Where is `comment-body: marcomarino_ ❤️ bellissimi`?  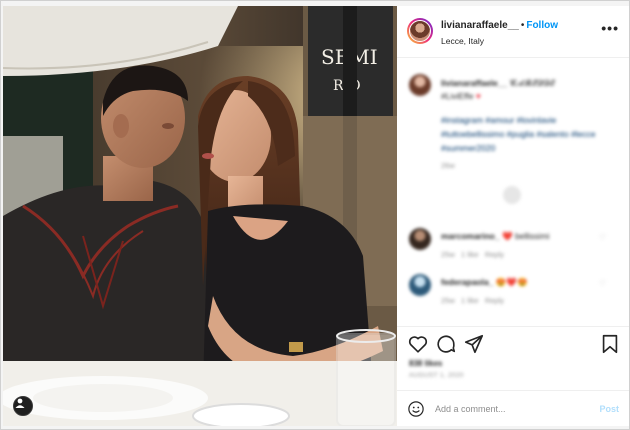
comment-body: marcomarino_ ❤️ bellissimi is located at coordinates (495, 236).